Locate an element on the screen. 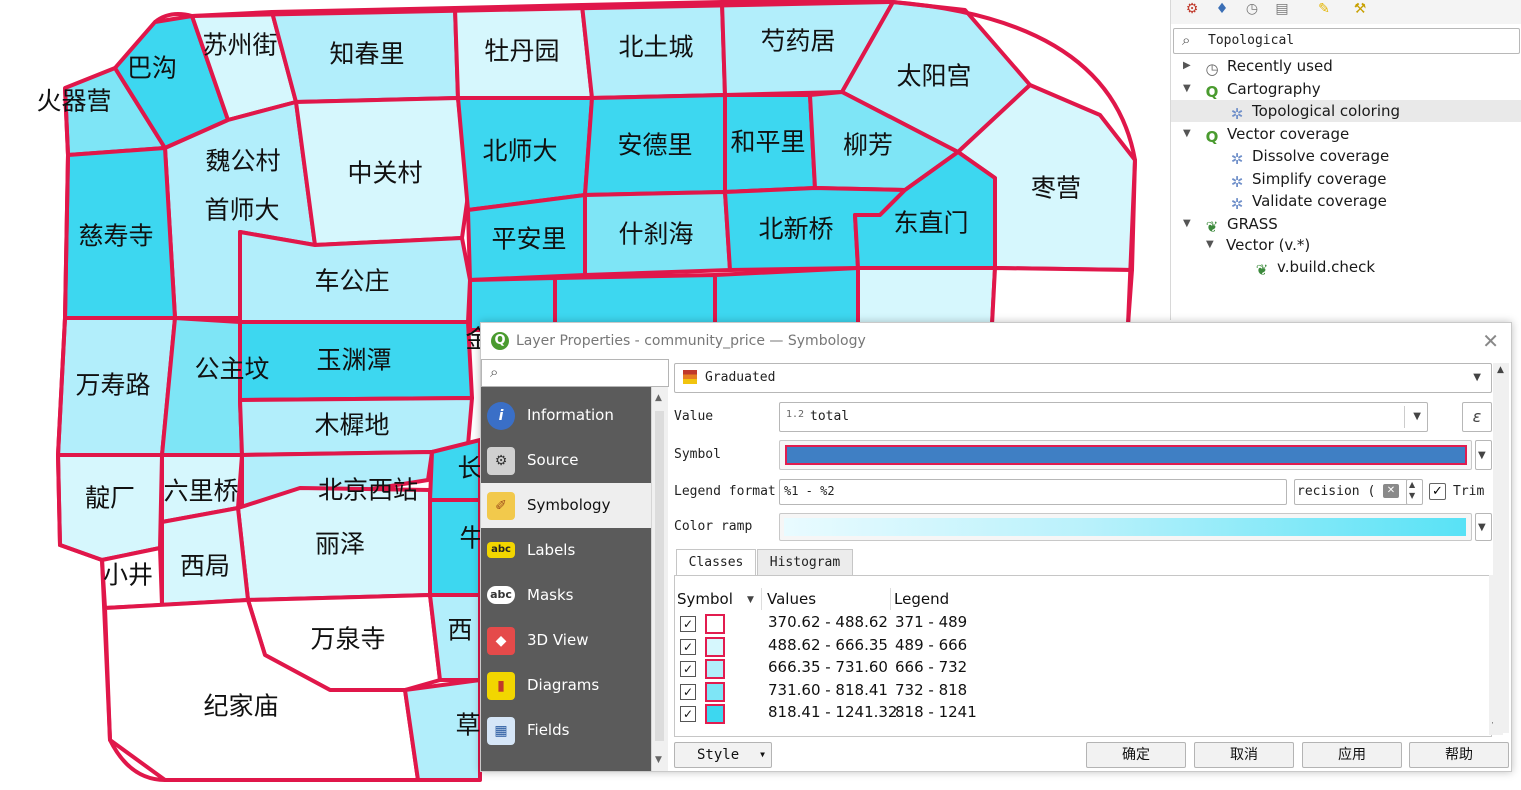  symbol-label: Symbol is located at coordinates (697, 454).